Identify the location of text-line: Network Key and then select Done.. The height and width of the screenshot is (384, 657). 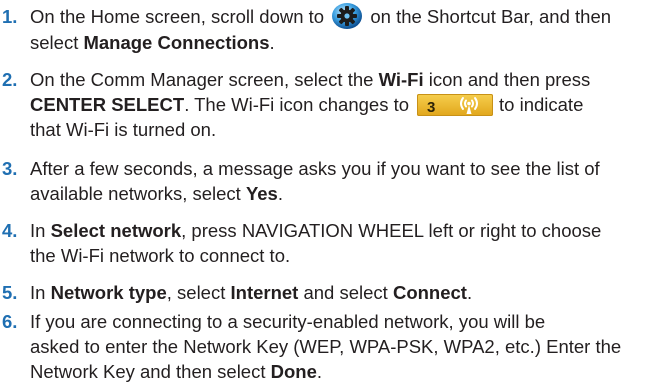
(343, 371).